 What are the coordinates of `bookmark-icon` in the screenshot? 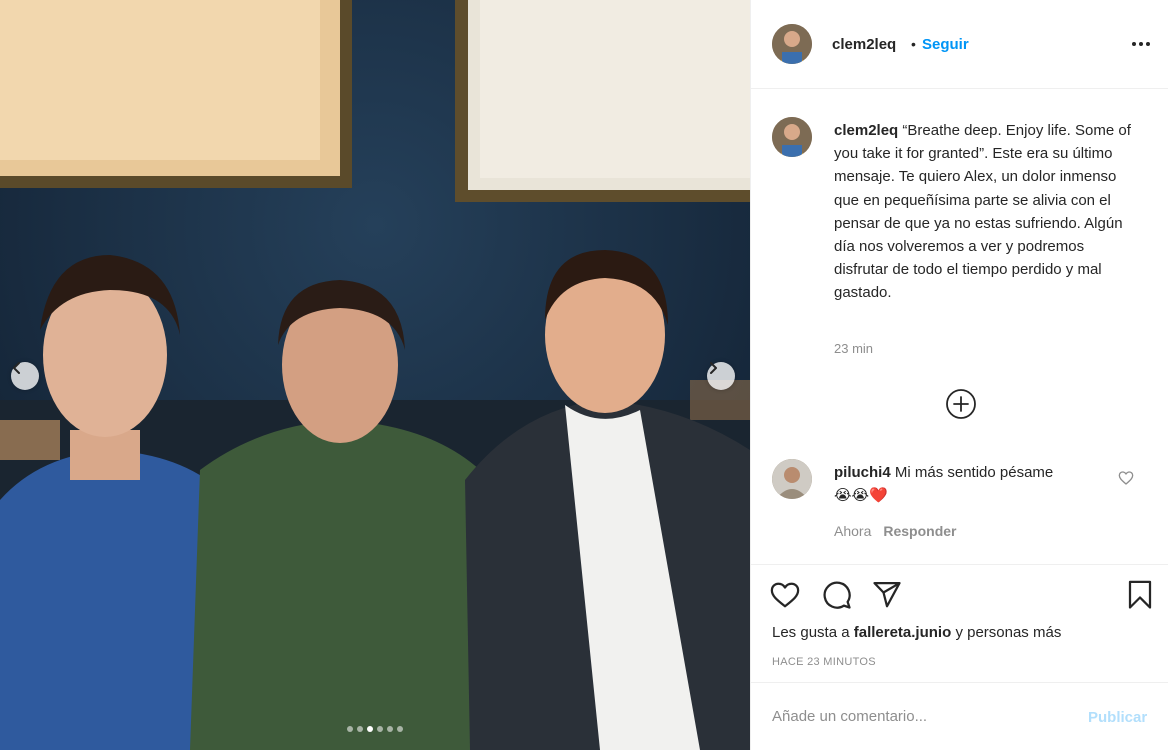 It's located at (1140, 594).